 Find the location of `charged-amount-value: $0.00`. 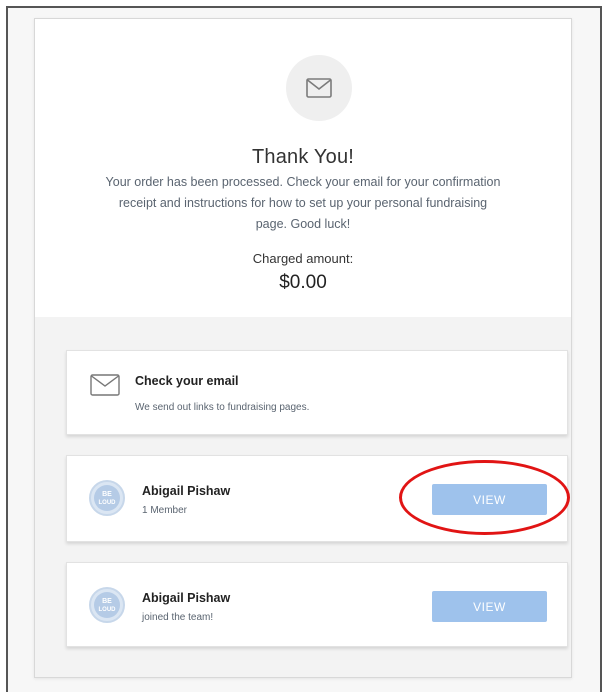

charged-amount-value: $0.00 is located at coordinates (303, 282).